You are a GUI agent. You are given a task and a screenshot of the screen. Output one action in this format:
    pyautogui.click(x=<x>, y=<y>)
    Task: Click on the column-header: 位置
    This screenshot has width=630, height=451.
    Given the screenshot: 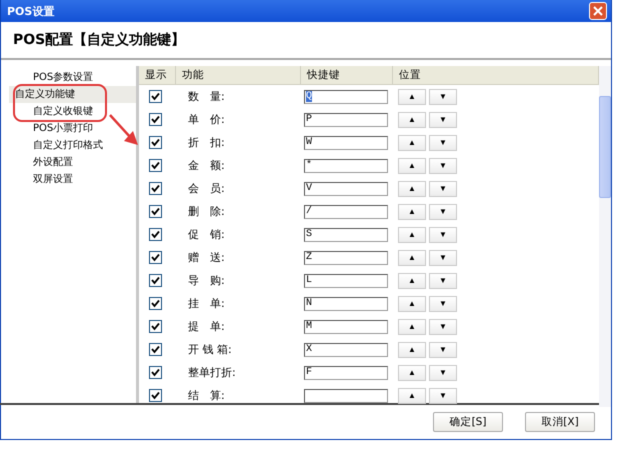 What is the action you would take?
    pyautogui.click(x=496, y=75)
    